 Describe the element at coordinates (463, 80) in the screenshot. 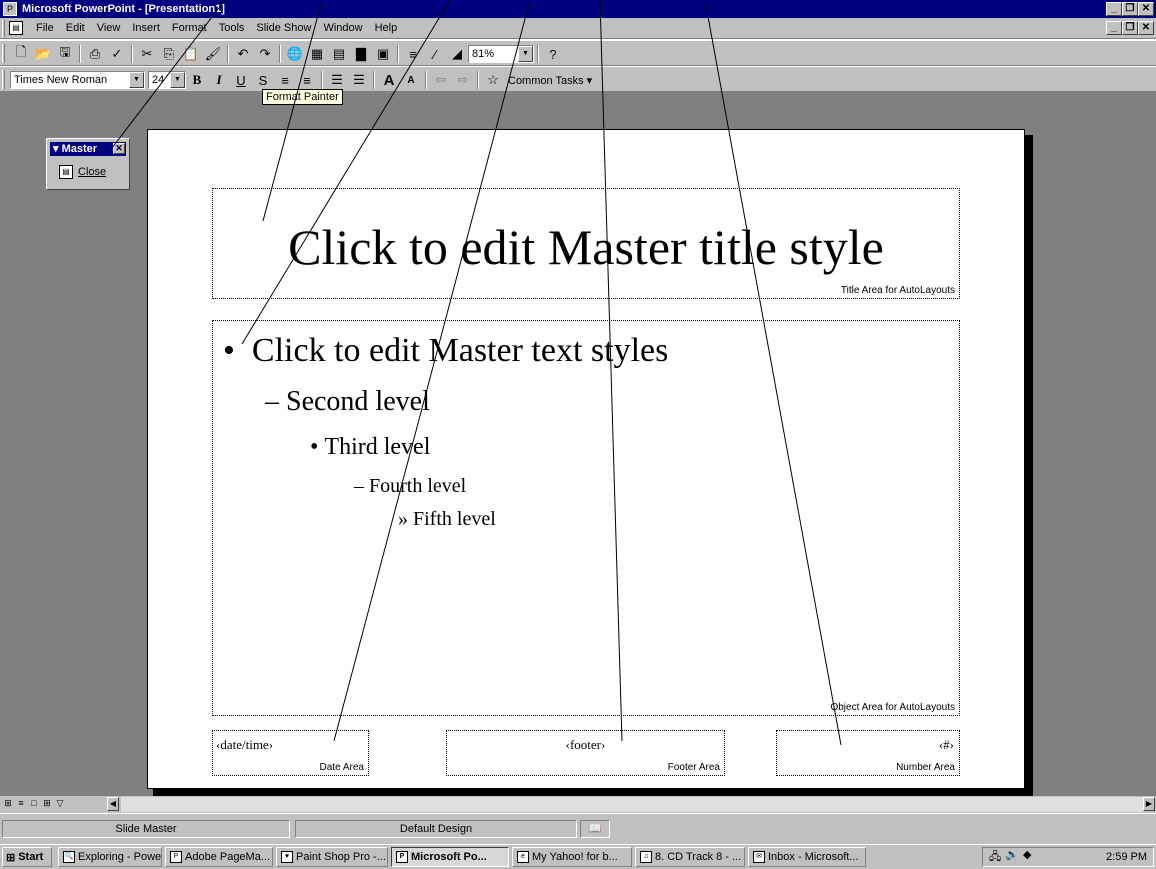

I see `demote-icon: ⇨` at that location.